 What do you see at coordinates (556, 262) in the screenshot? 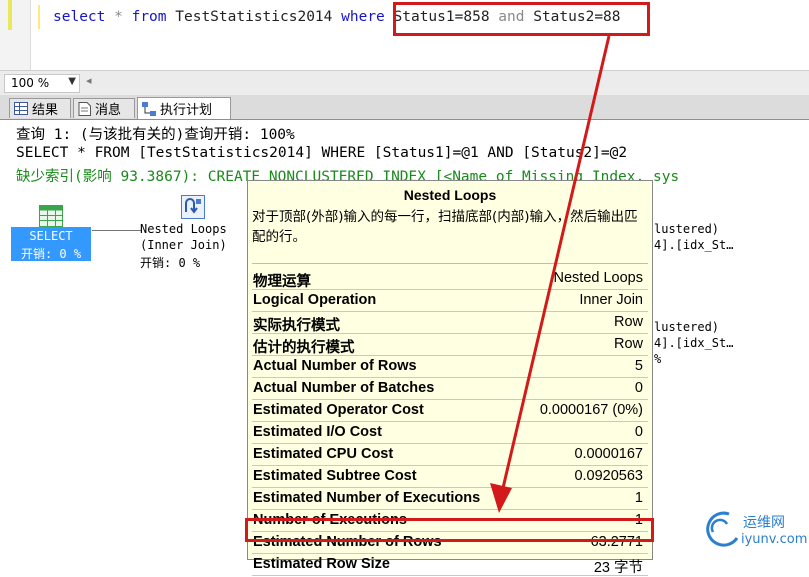
I see `arrow-shaft` at bounding box center [556, 262].